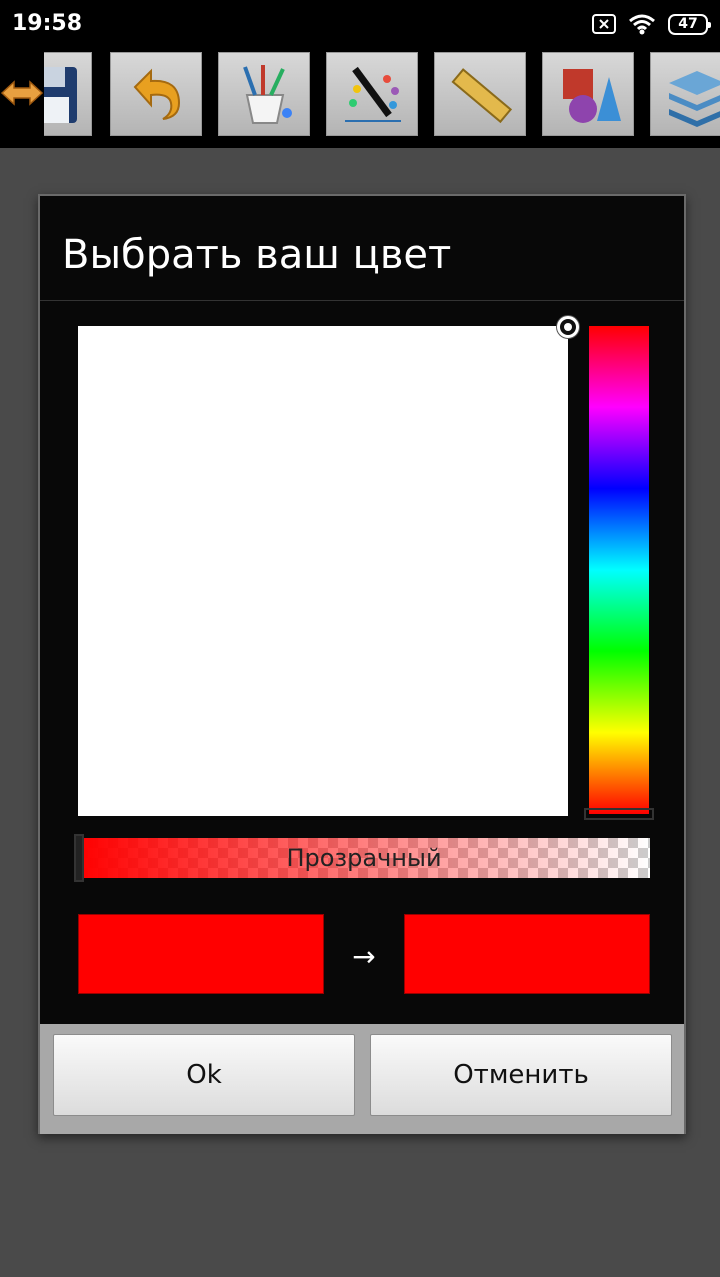  What do you see at coordinates (619, 814) in the screenshot?
I see `hue-slider-handle` at bounding box center [619, 814].